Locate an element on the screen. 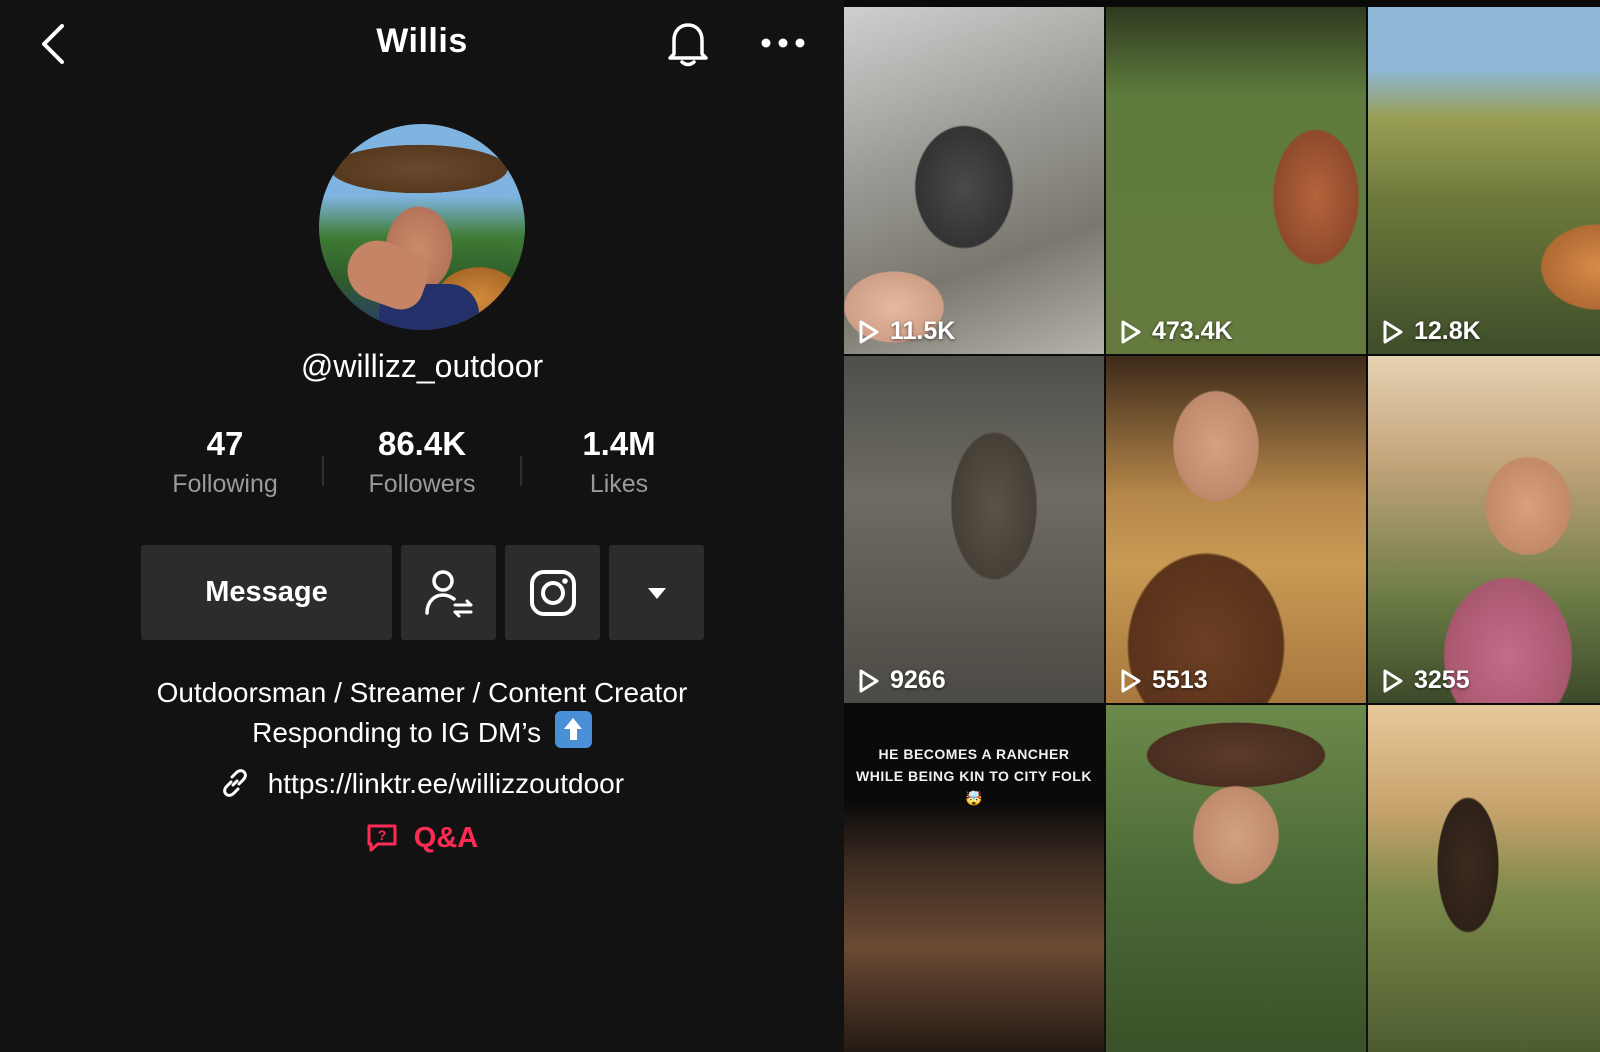 The width and height of the screenshot is (1600, 1052). video-thumbnail: 5513 is located at coordinates (1236, 529).